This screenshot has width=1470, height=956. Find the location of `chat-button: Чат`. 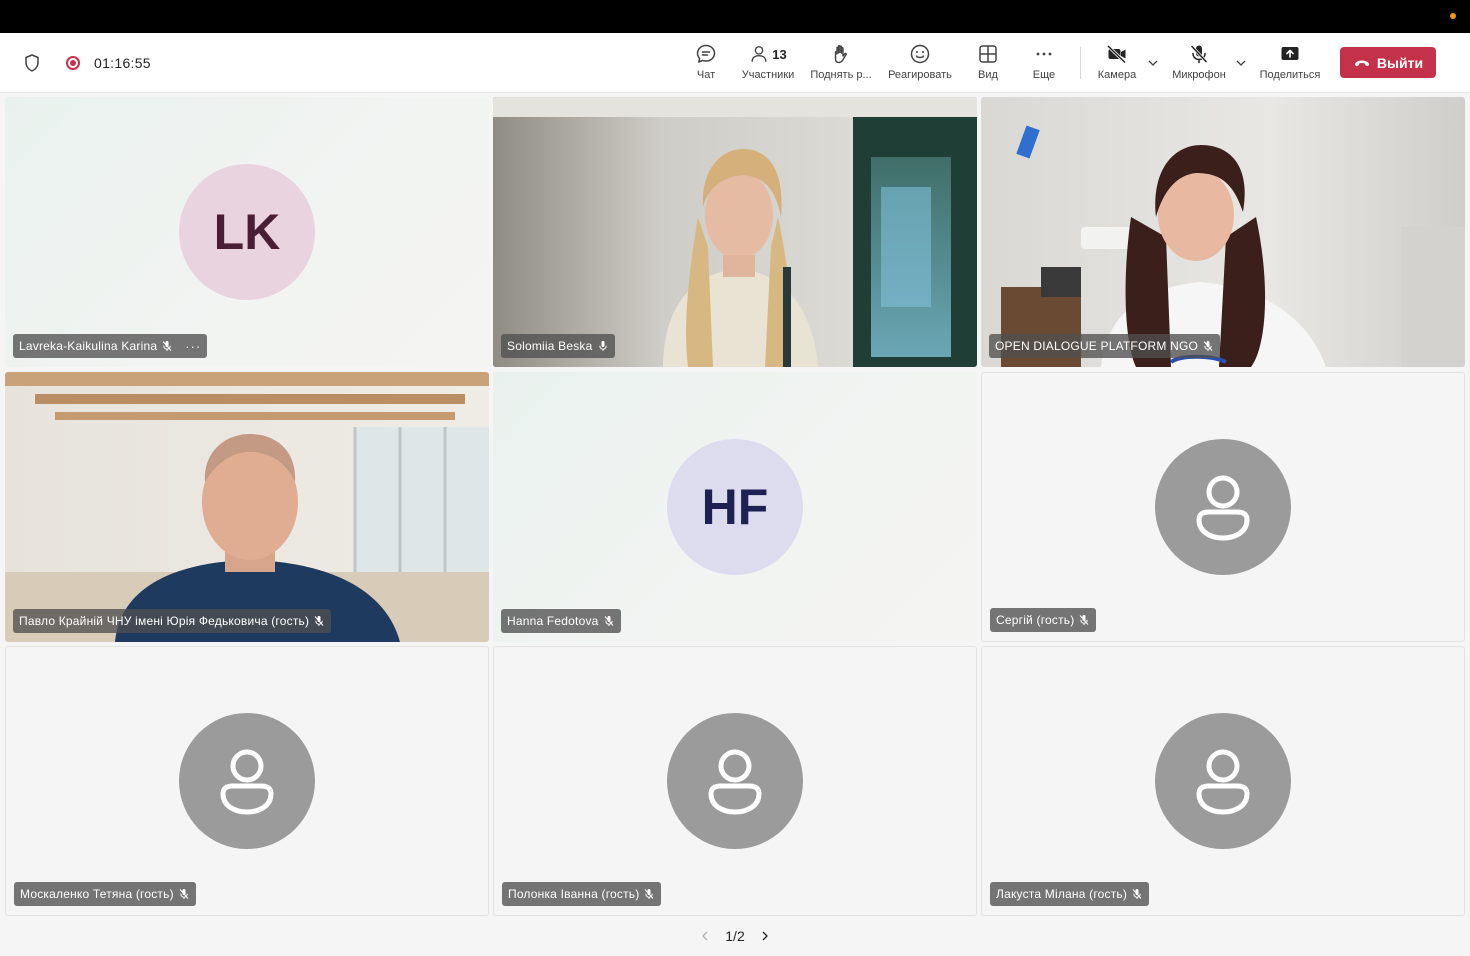

chat-button: Чат is located at coordinates (706, 65).